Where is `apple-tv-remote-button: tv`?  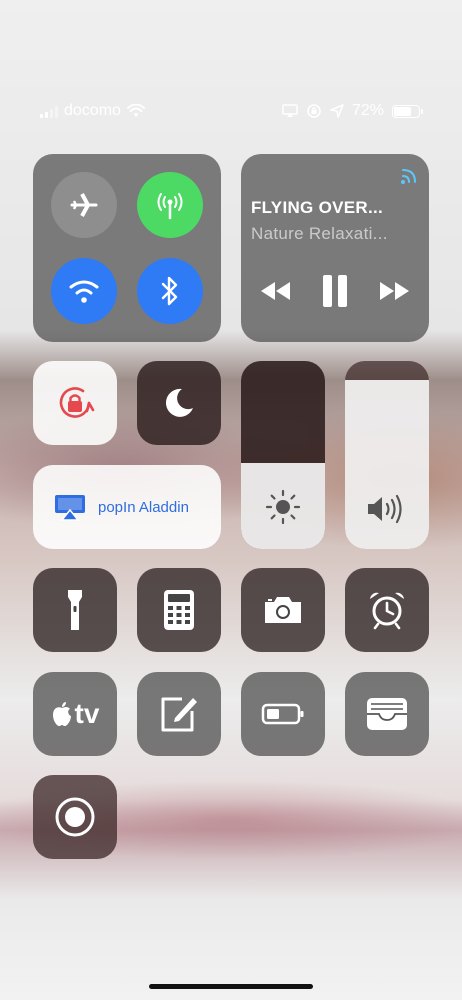 apple-tv-remote-button: tv is located at coordinates (75, 714).